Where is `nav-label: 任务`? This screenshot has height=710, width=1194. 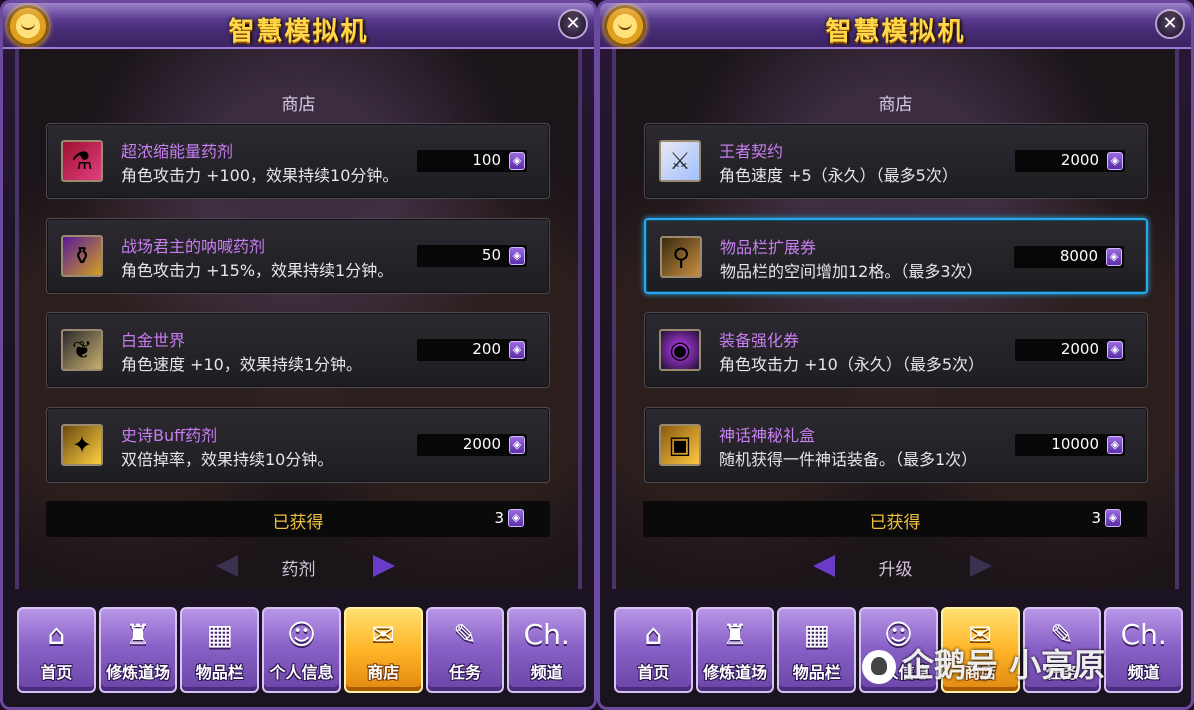 nav-label: 任务 is located at coordinates (464, 672).